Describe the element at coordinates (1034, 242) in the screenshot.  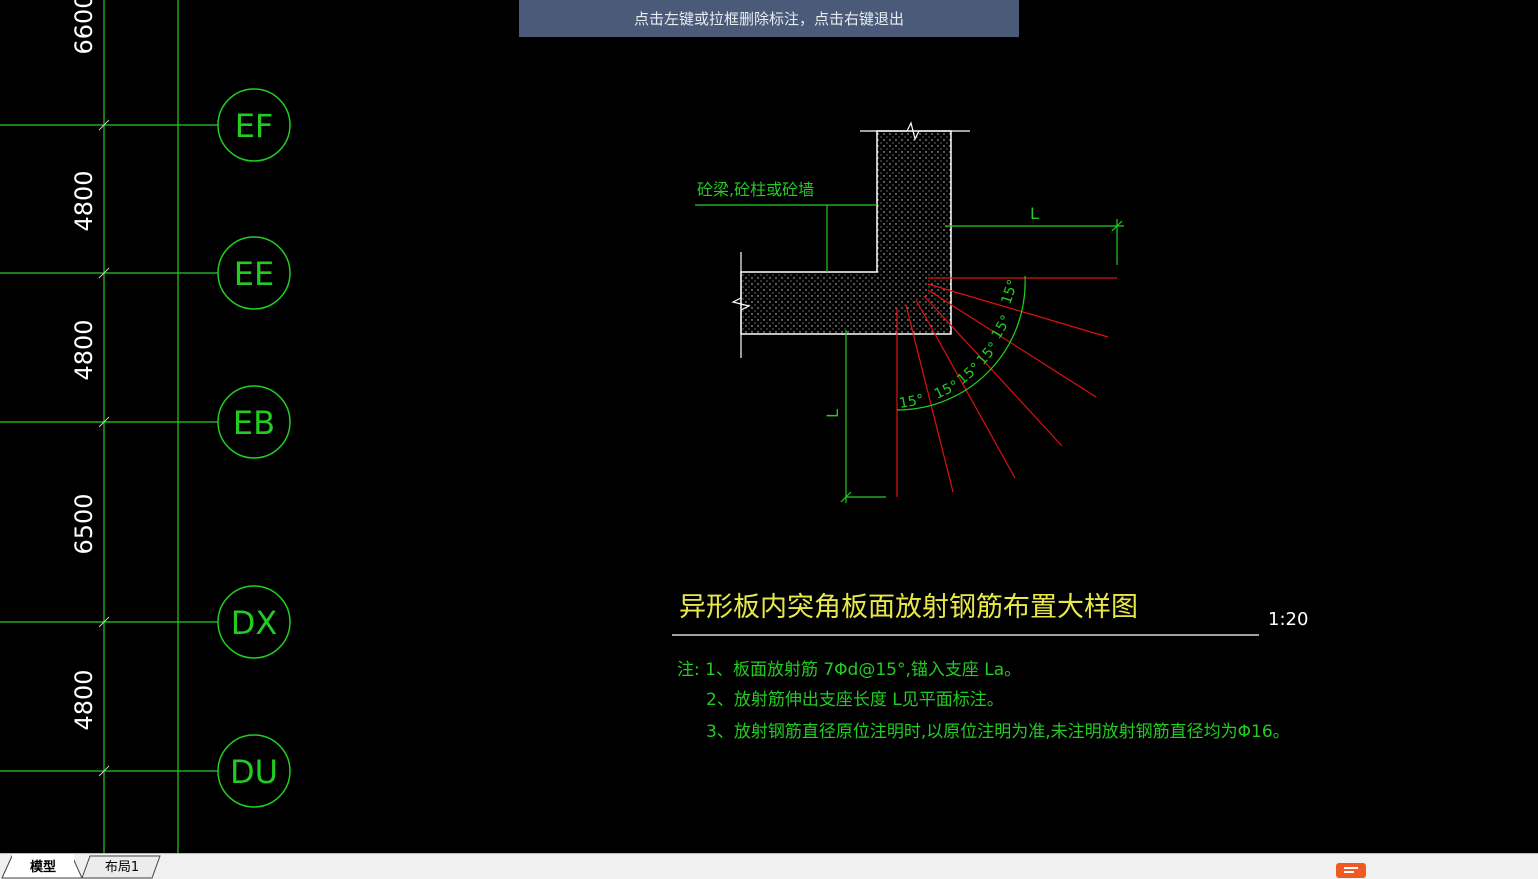
I see `dimension-L-horizontal` at that location.